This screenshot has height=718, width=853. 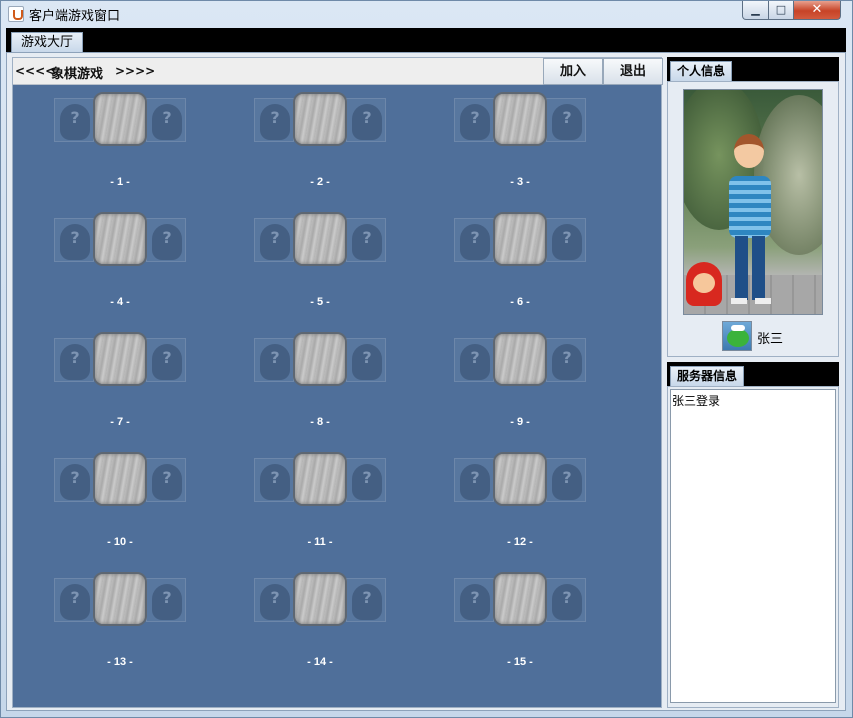 I want to click on tab-game-hall: 游戏大厅, so click(x=47, y=42).